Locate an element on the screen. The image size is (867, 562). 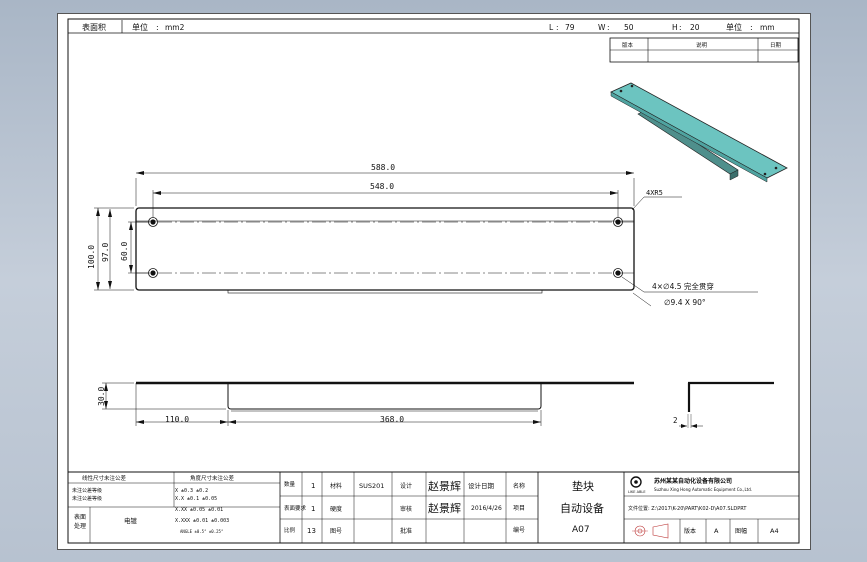
l-value: 79 is located at coordinates (570, 27).